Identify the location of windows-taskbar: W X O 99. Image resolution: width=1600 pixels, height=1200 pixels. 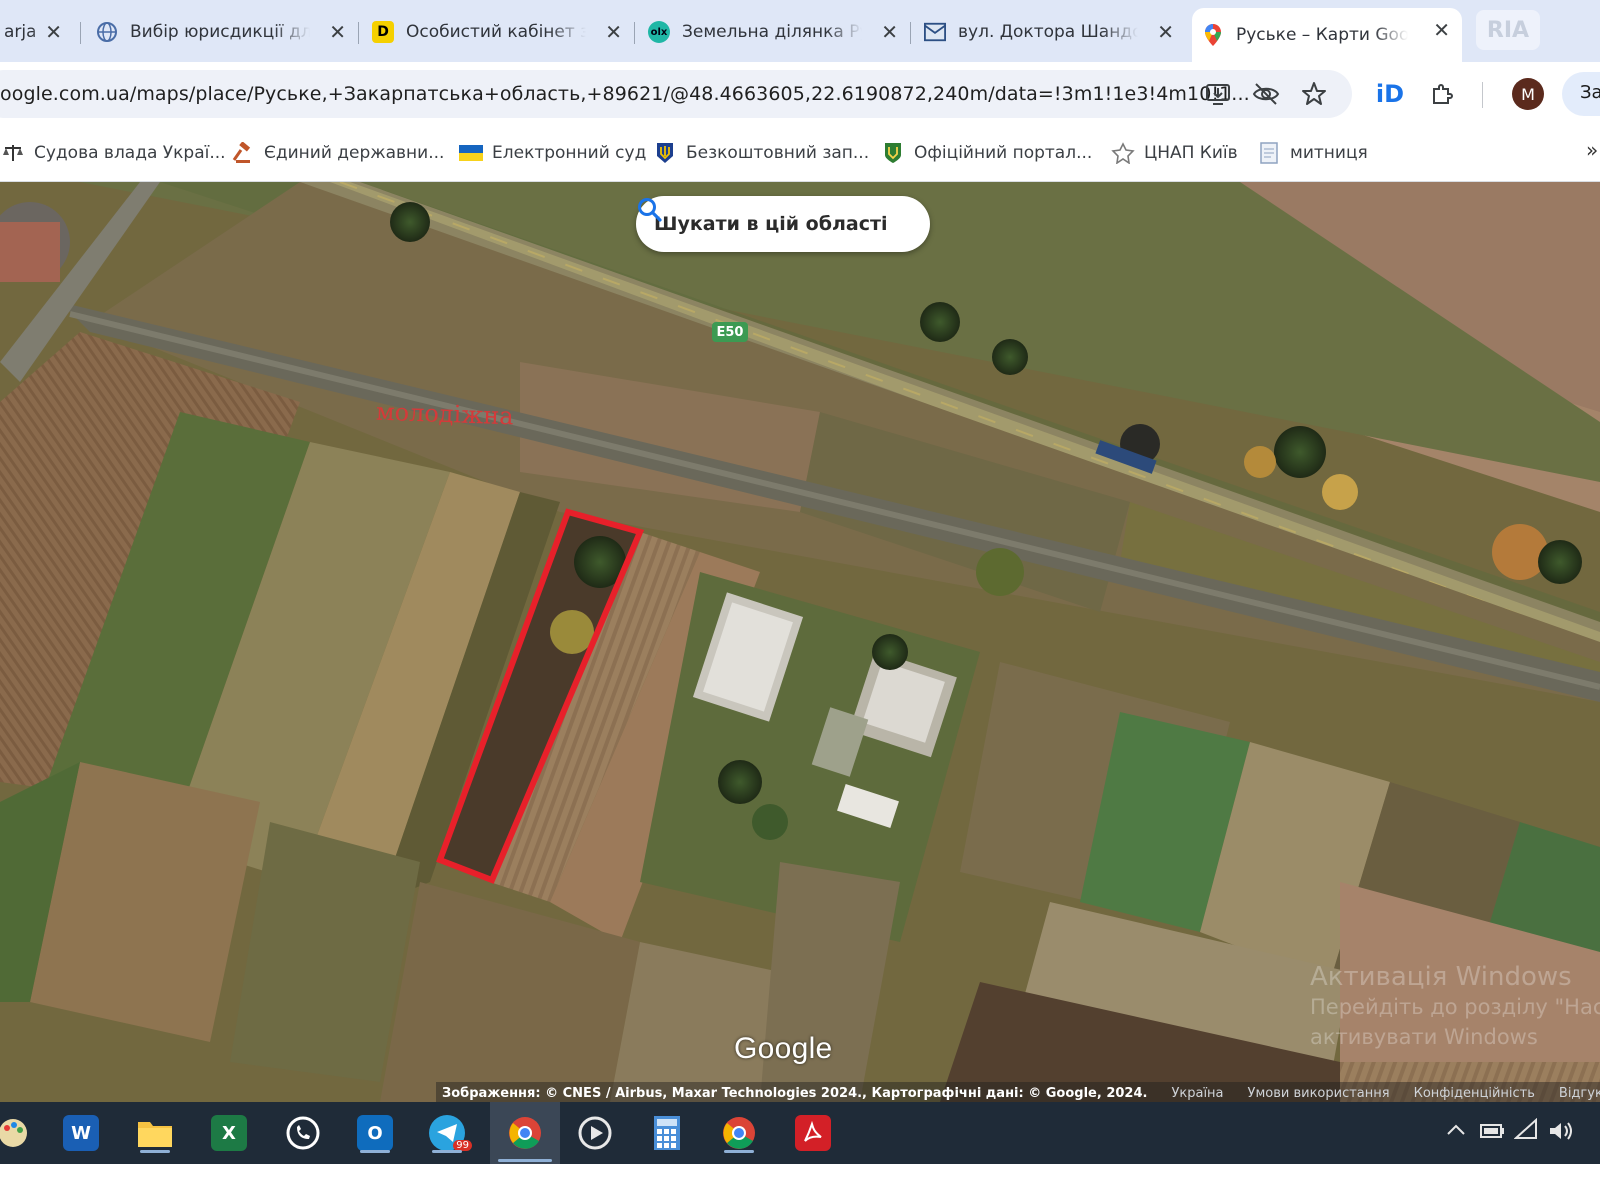
(800, 1133).